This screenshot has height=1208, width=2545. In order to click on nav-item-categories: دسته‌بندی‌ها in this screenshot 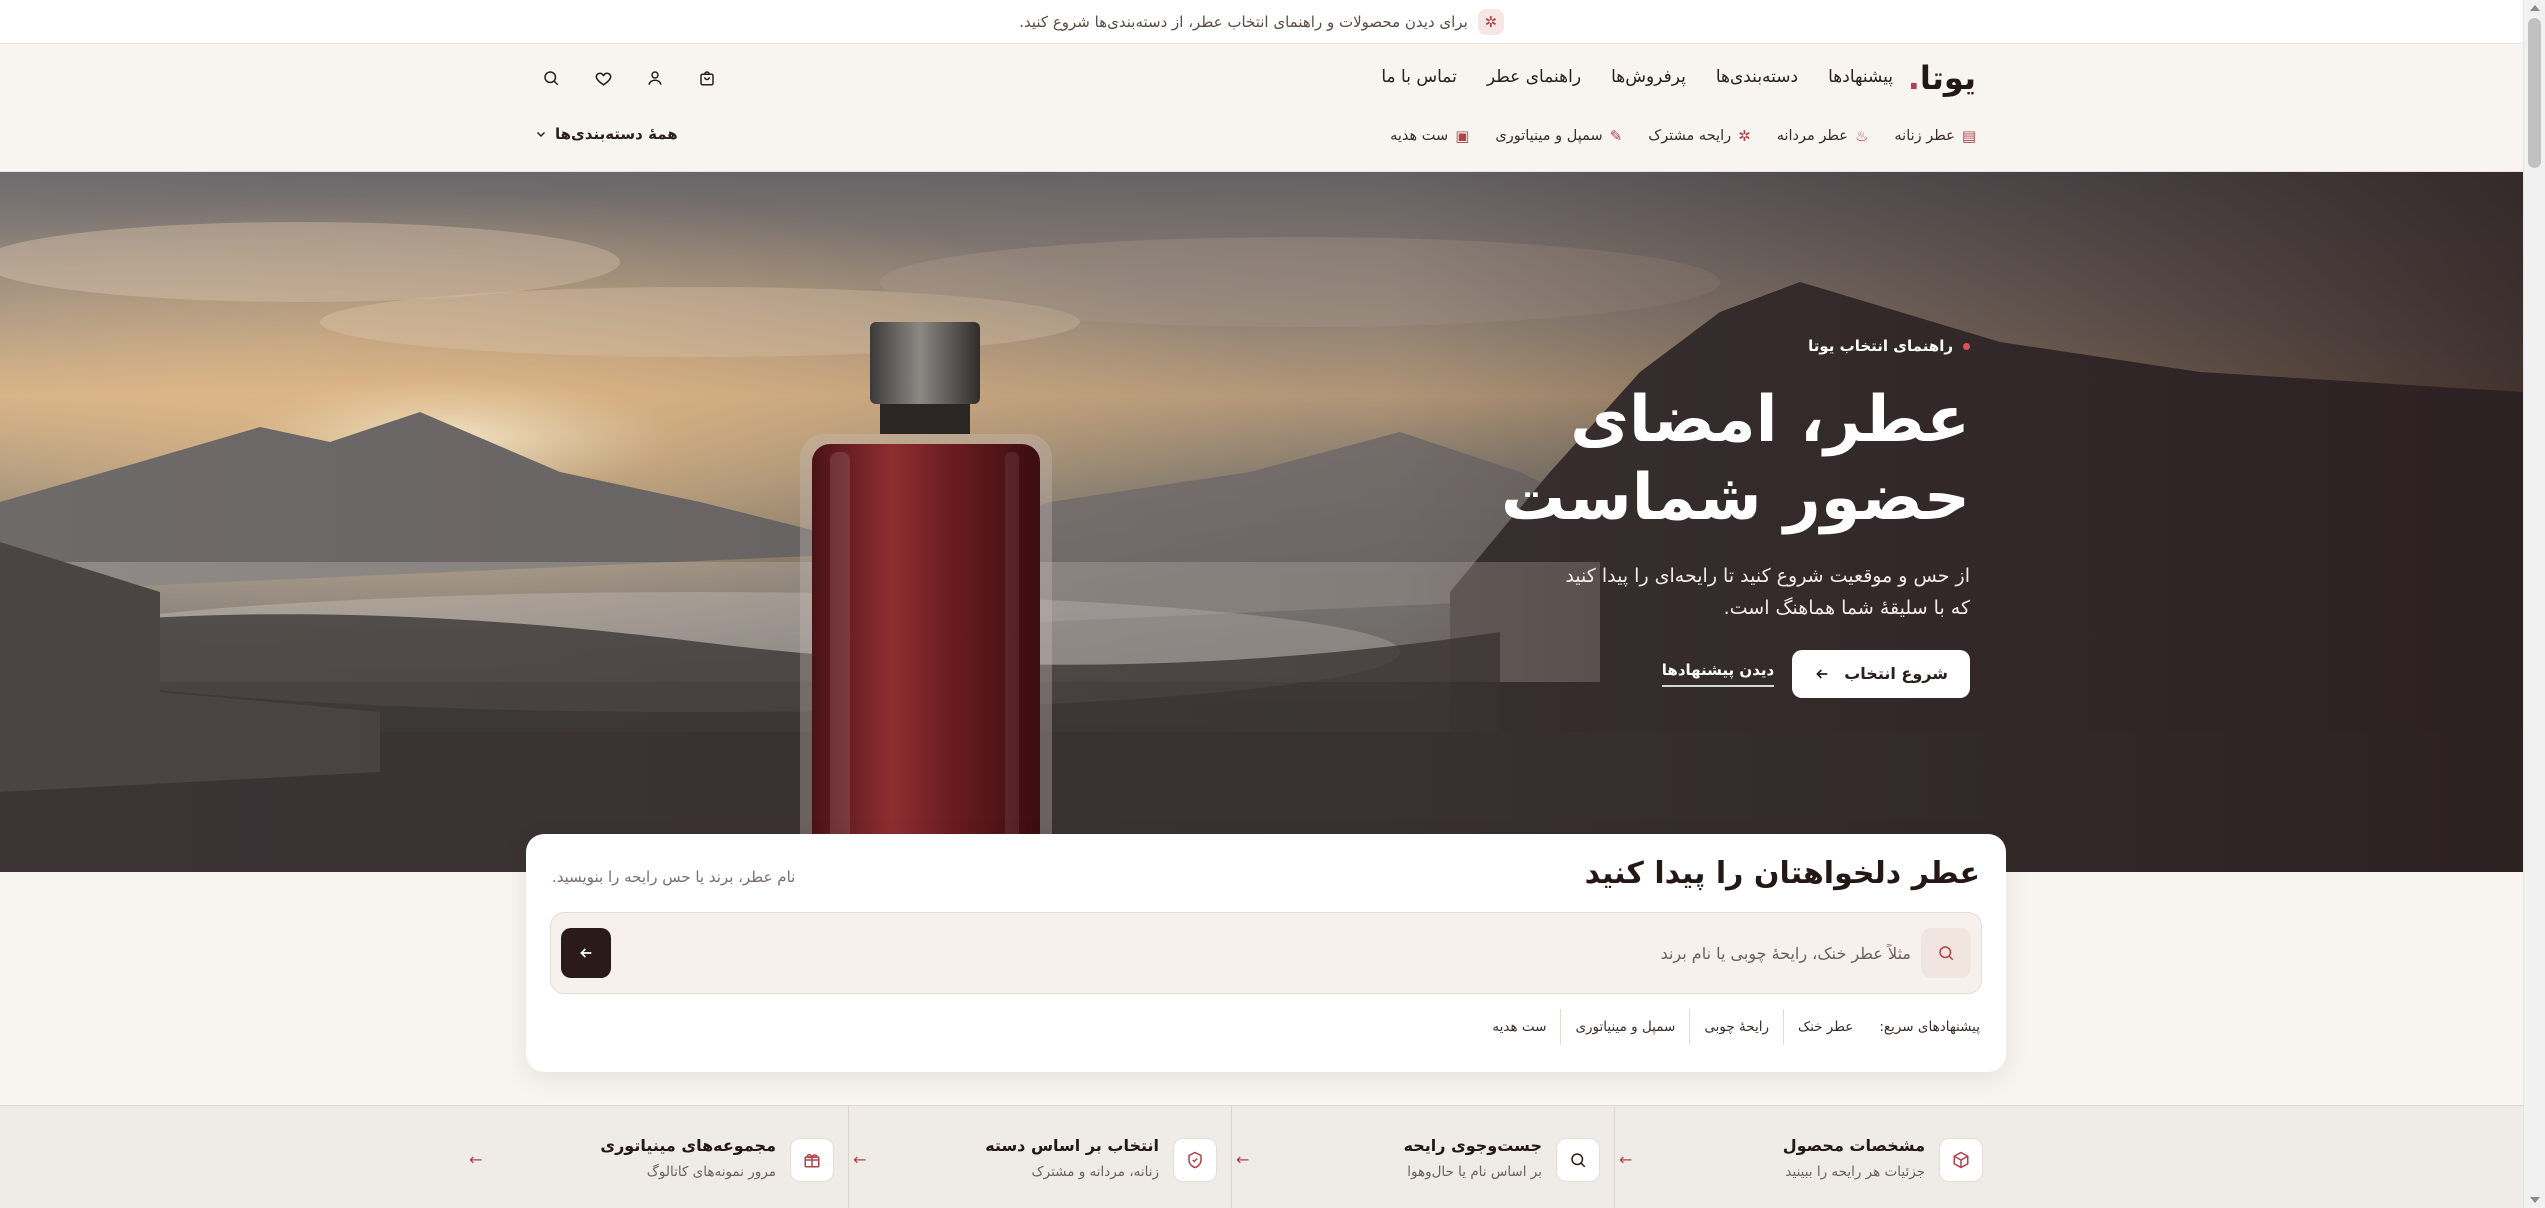, I will do `click(1757, 77)`.